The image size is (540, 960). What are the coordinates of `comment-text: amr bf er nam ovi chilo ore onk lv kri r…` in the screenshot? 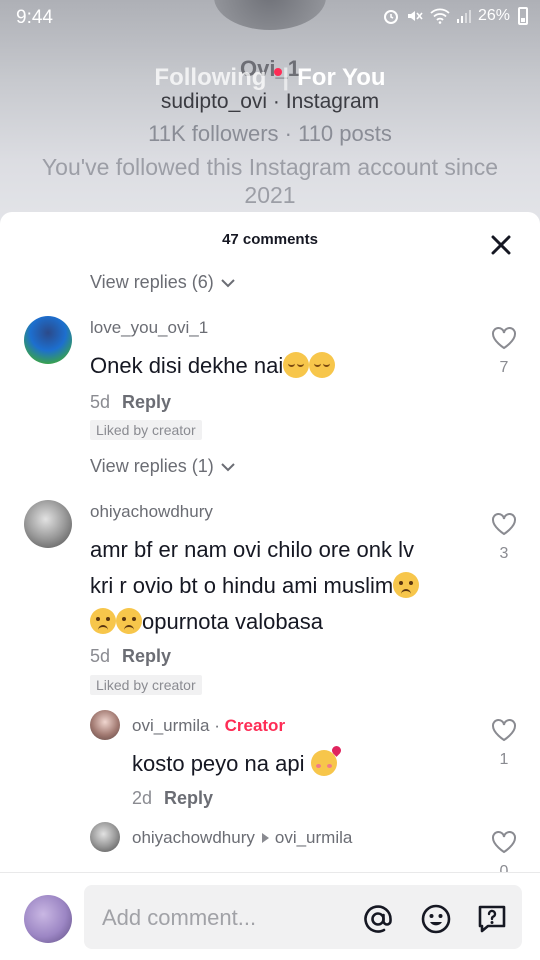 It's located at (285, 586).